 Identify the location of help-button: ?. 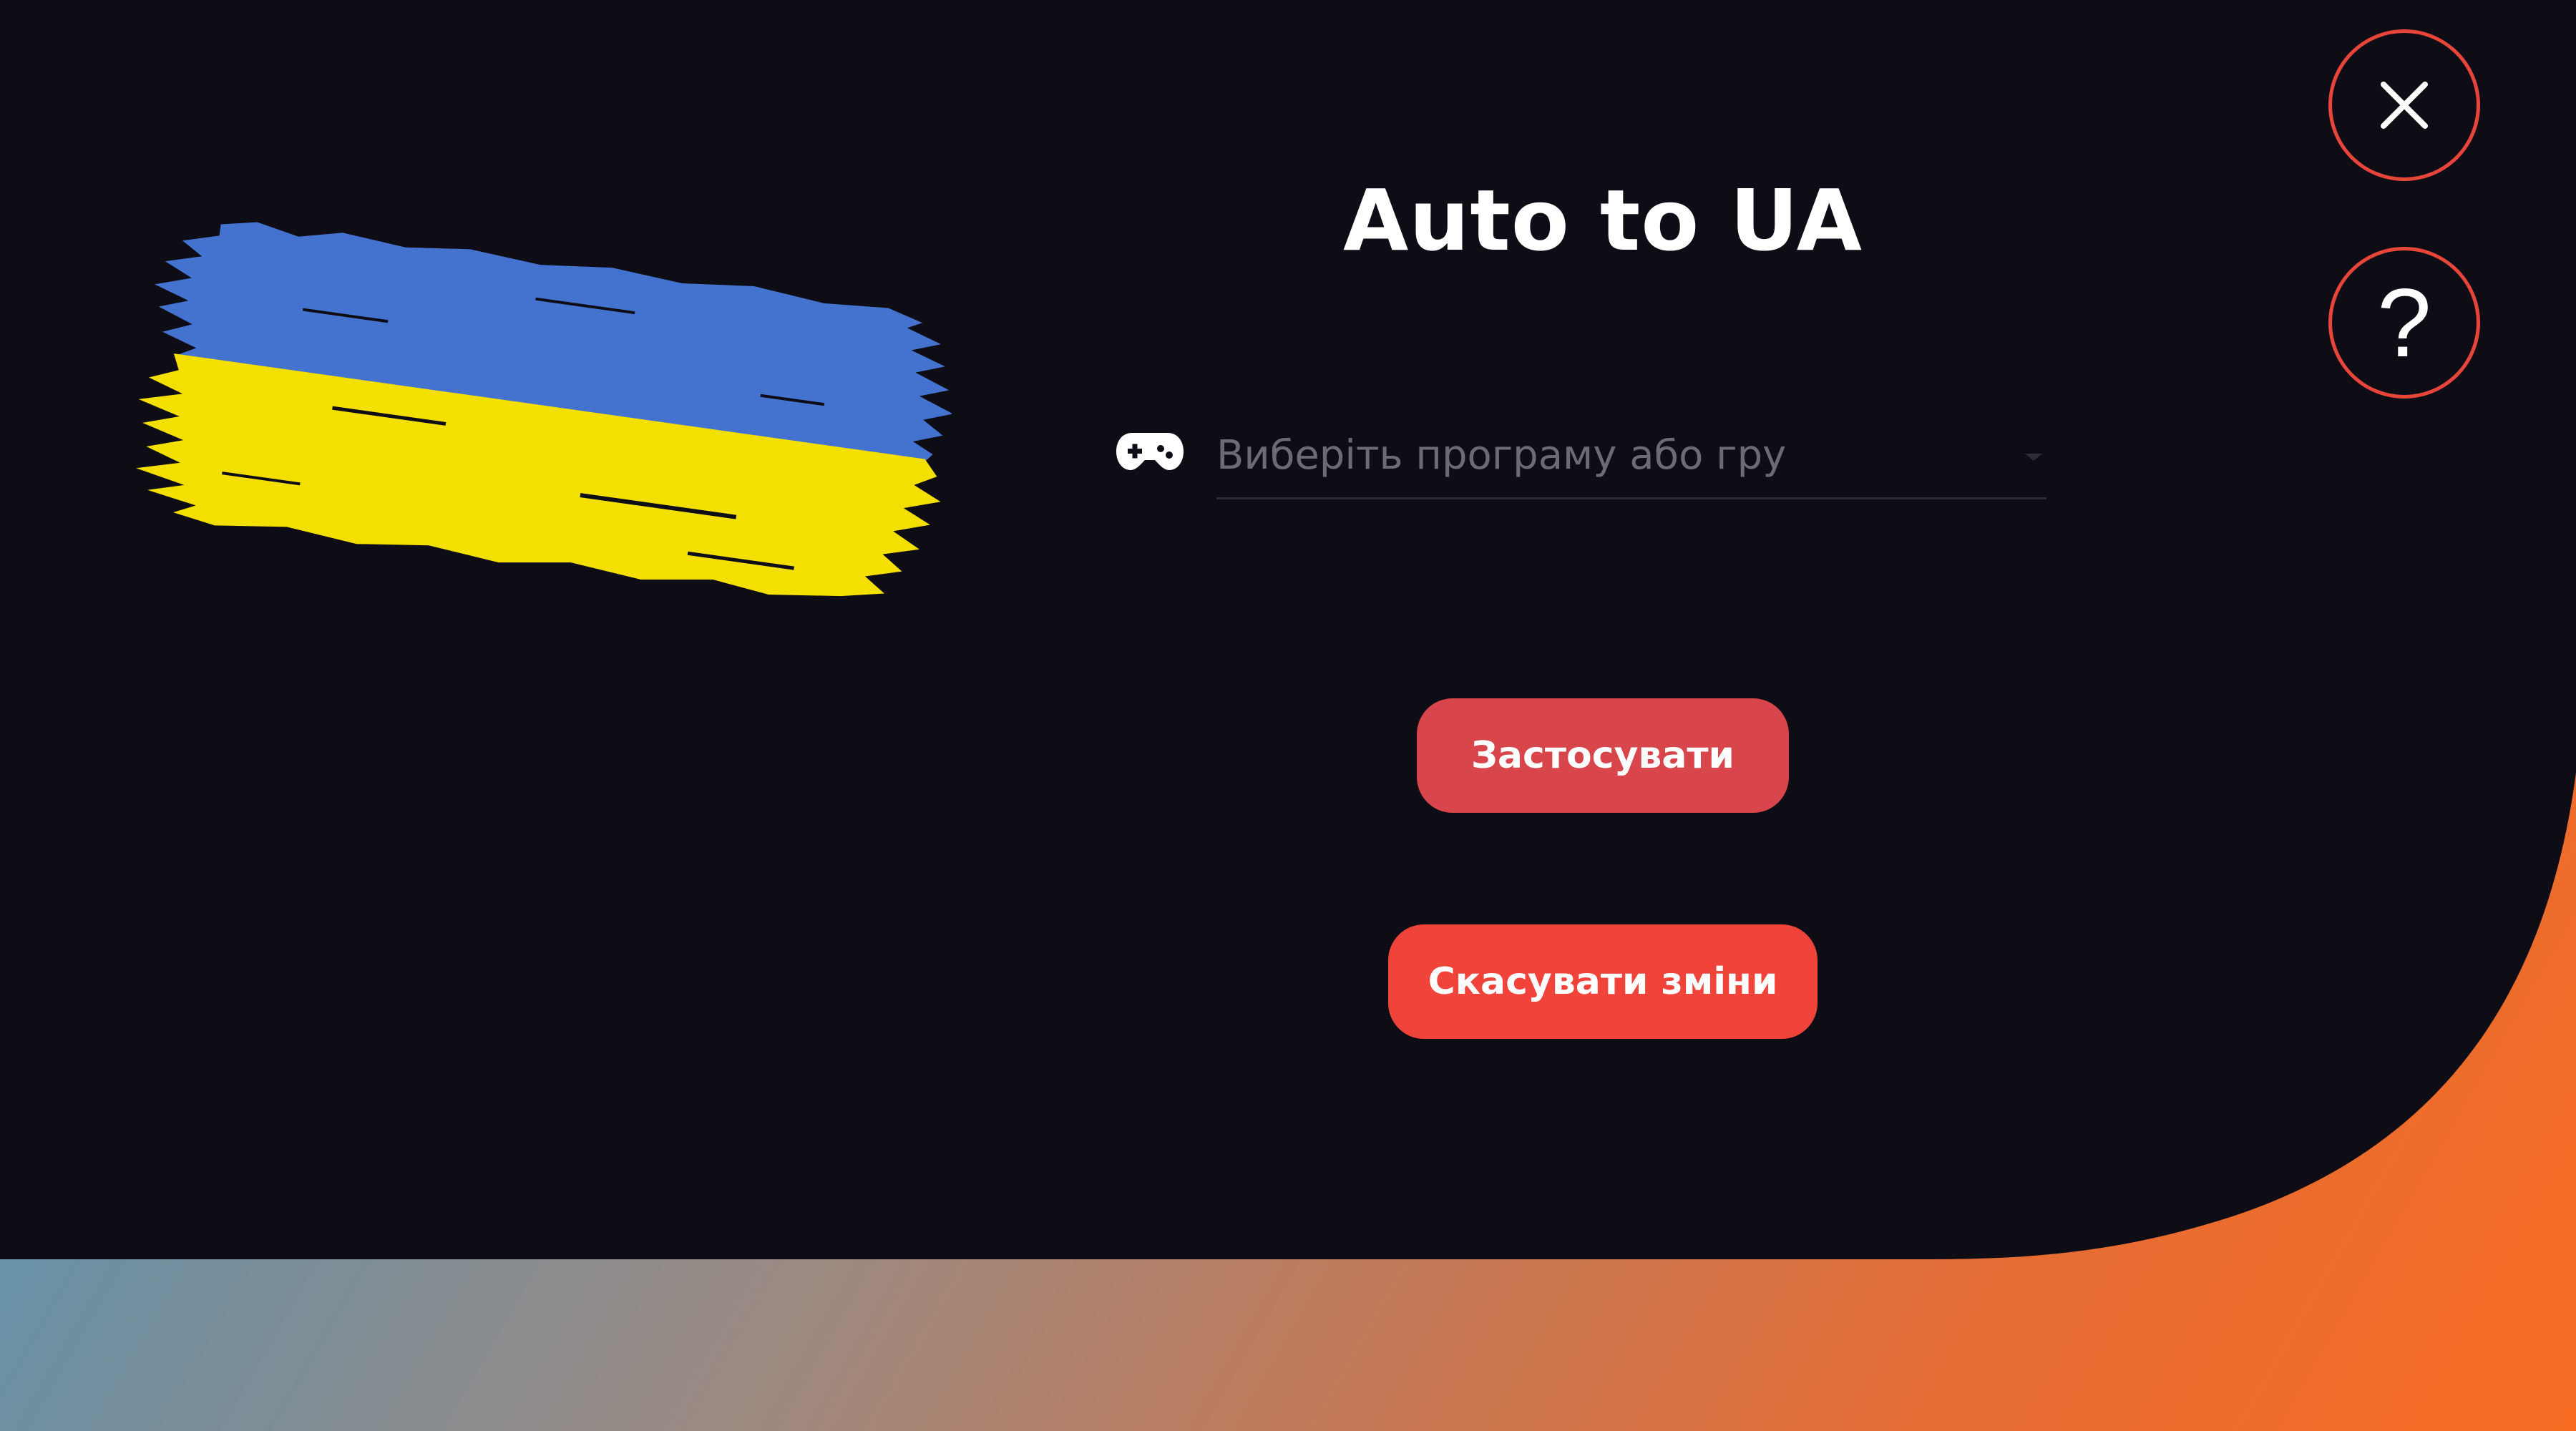
(2404, 323).